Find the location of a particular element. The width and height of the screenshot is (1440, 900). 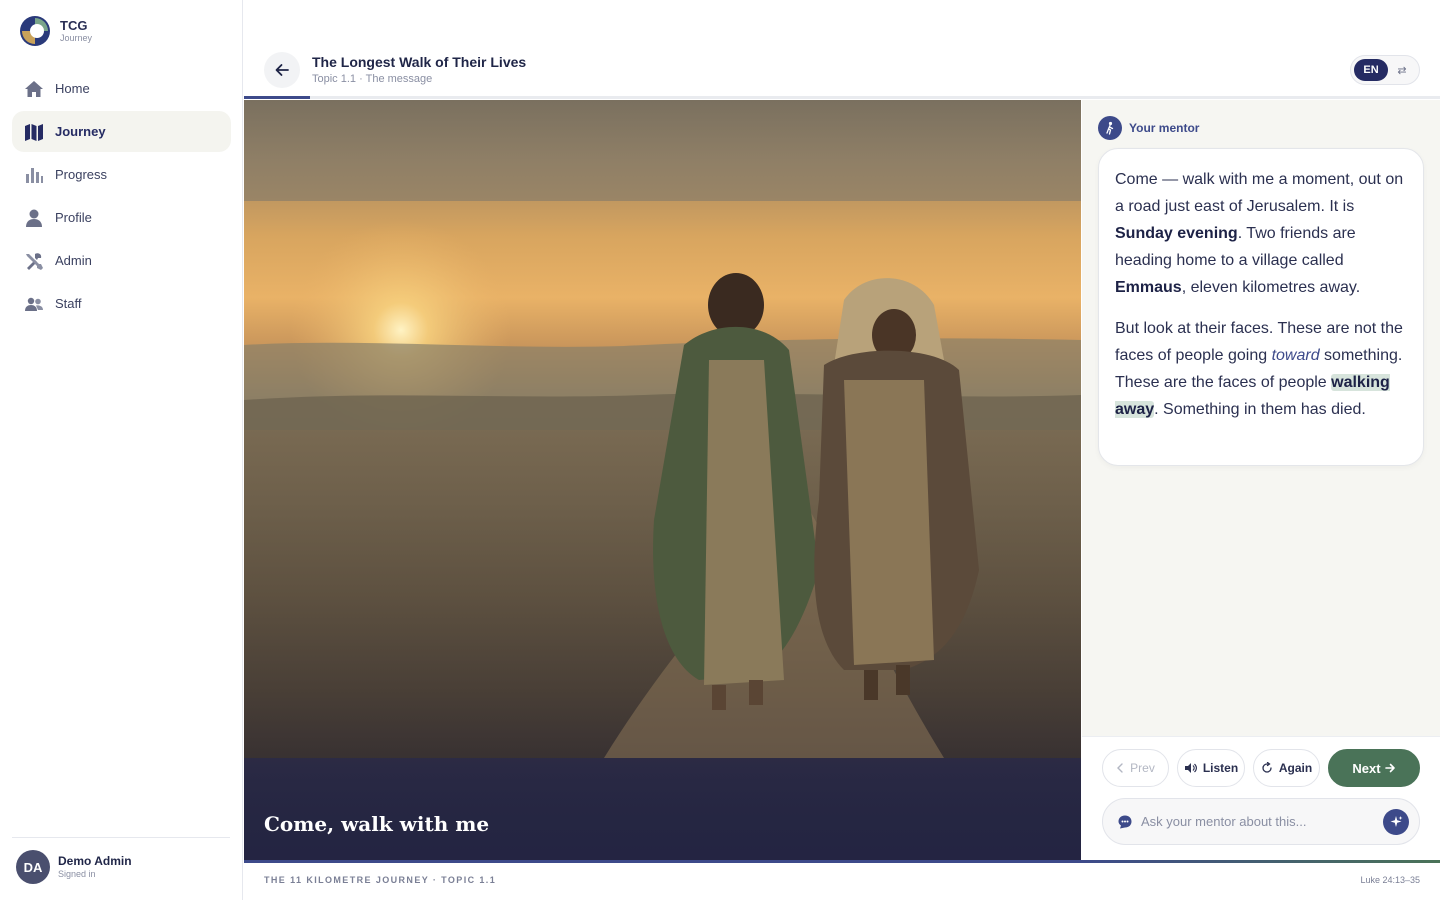

arrow-left-icon is located at coordinates (282, 70).